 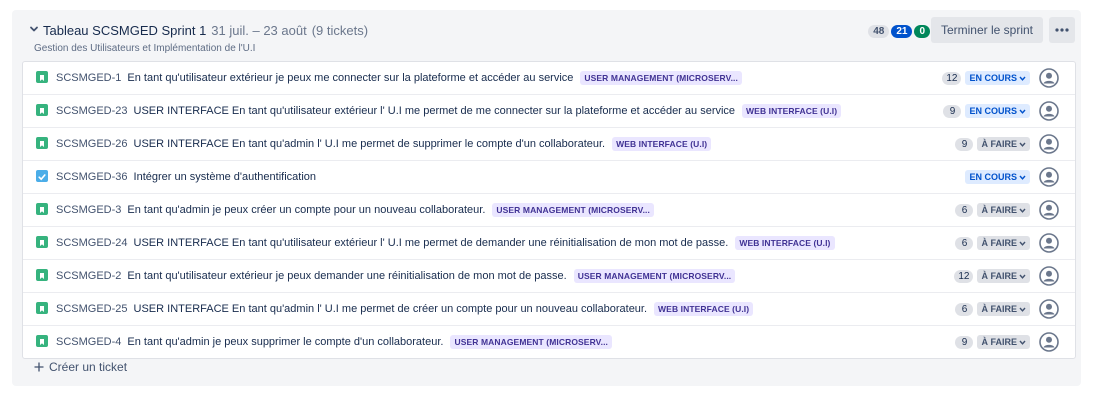 I want to click on sprint-ticket-count: (9 tickets), so click(x=340, y=30).